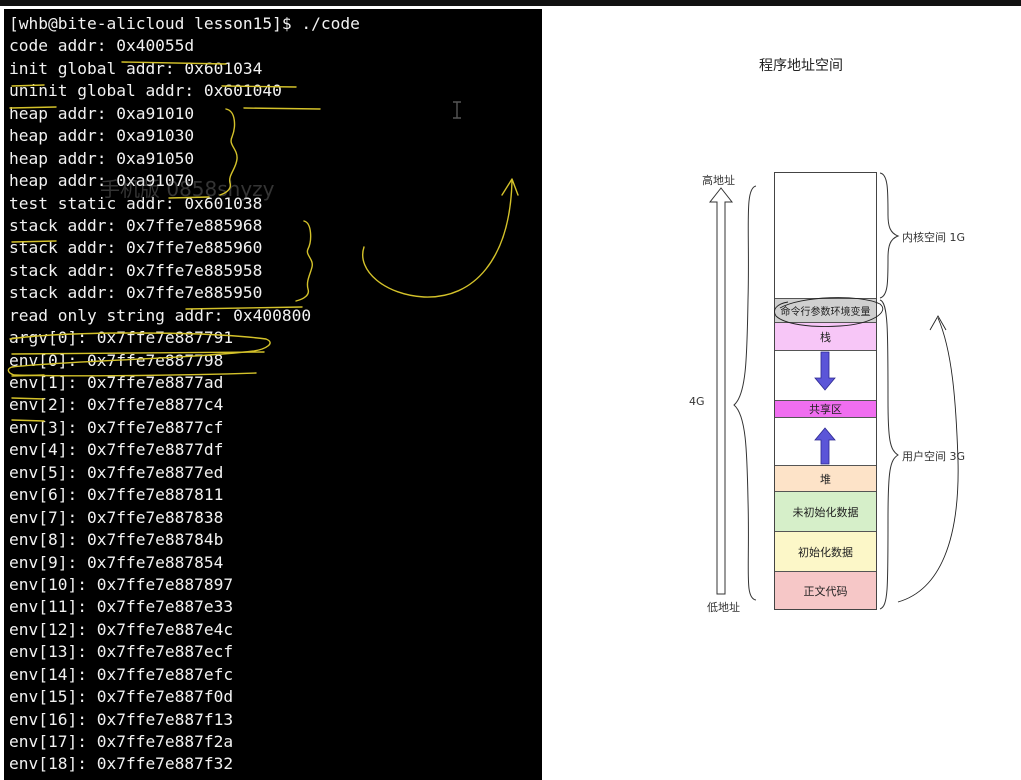 The width and height of the screenshot is (1021, 780). I want to click on handwritten-arrowhead, so click(938, 323).